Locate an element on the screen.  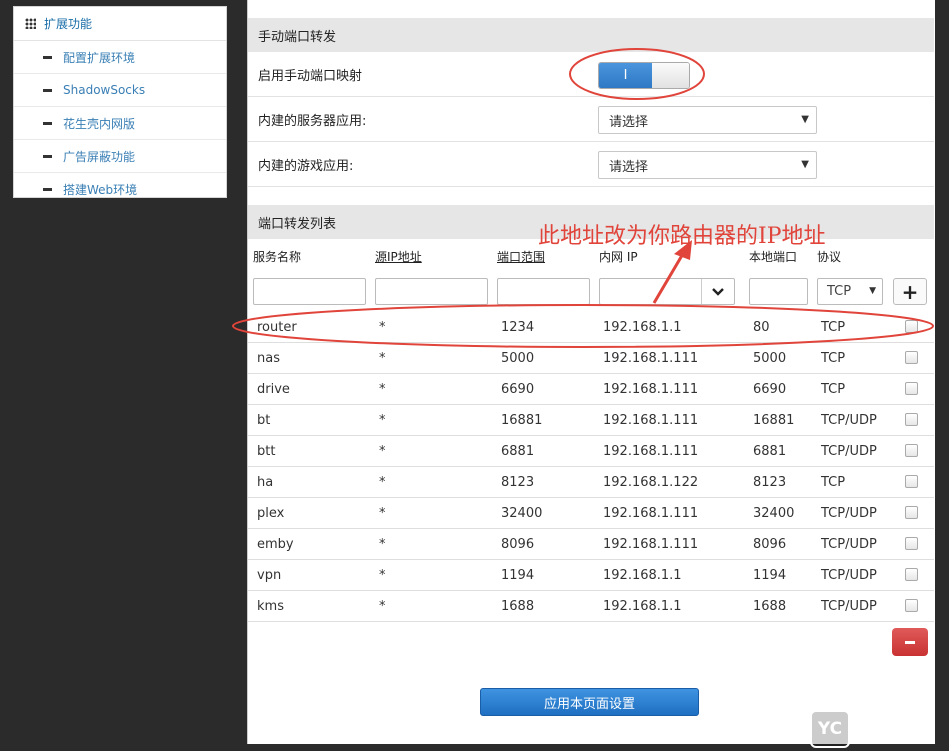
cell-name: kms is located at coordinates (270, 606).